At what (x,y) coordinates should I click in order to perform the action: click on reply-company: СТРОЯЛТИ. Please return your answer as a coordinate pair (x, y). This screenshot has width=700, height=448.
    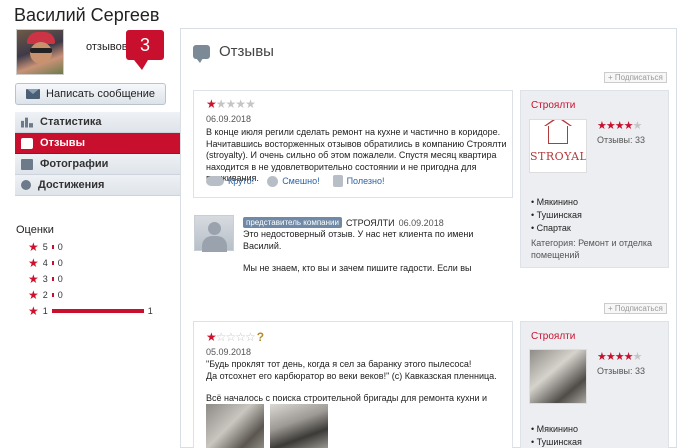
    Looking at the image, I should click on (370, 223).